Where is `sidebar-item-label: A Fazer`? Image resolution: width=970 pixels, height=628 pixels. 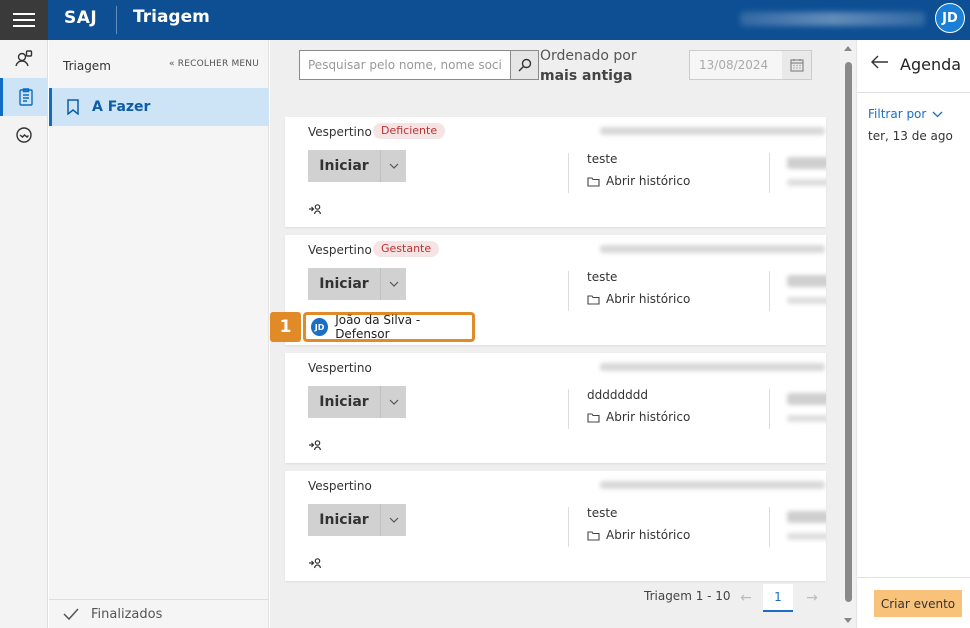
sidebar-item-label: A Fazer is located at coordinates (121, 107).